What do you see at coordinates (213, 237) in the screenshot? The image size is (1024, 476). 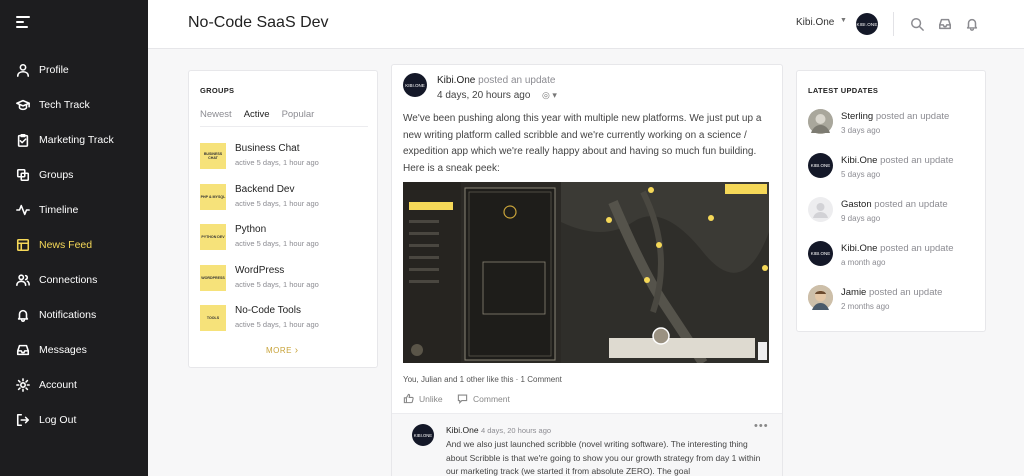 I see `group-thumbnail: PYTHON DEV` at bounding box center [213, 237].